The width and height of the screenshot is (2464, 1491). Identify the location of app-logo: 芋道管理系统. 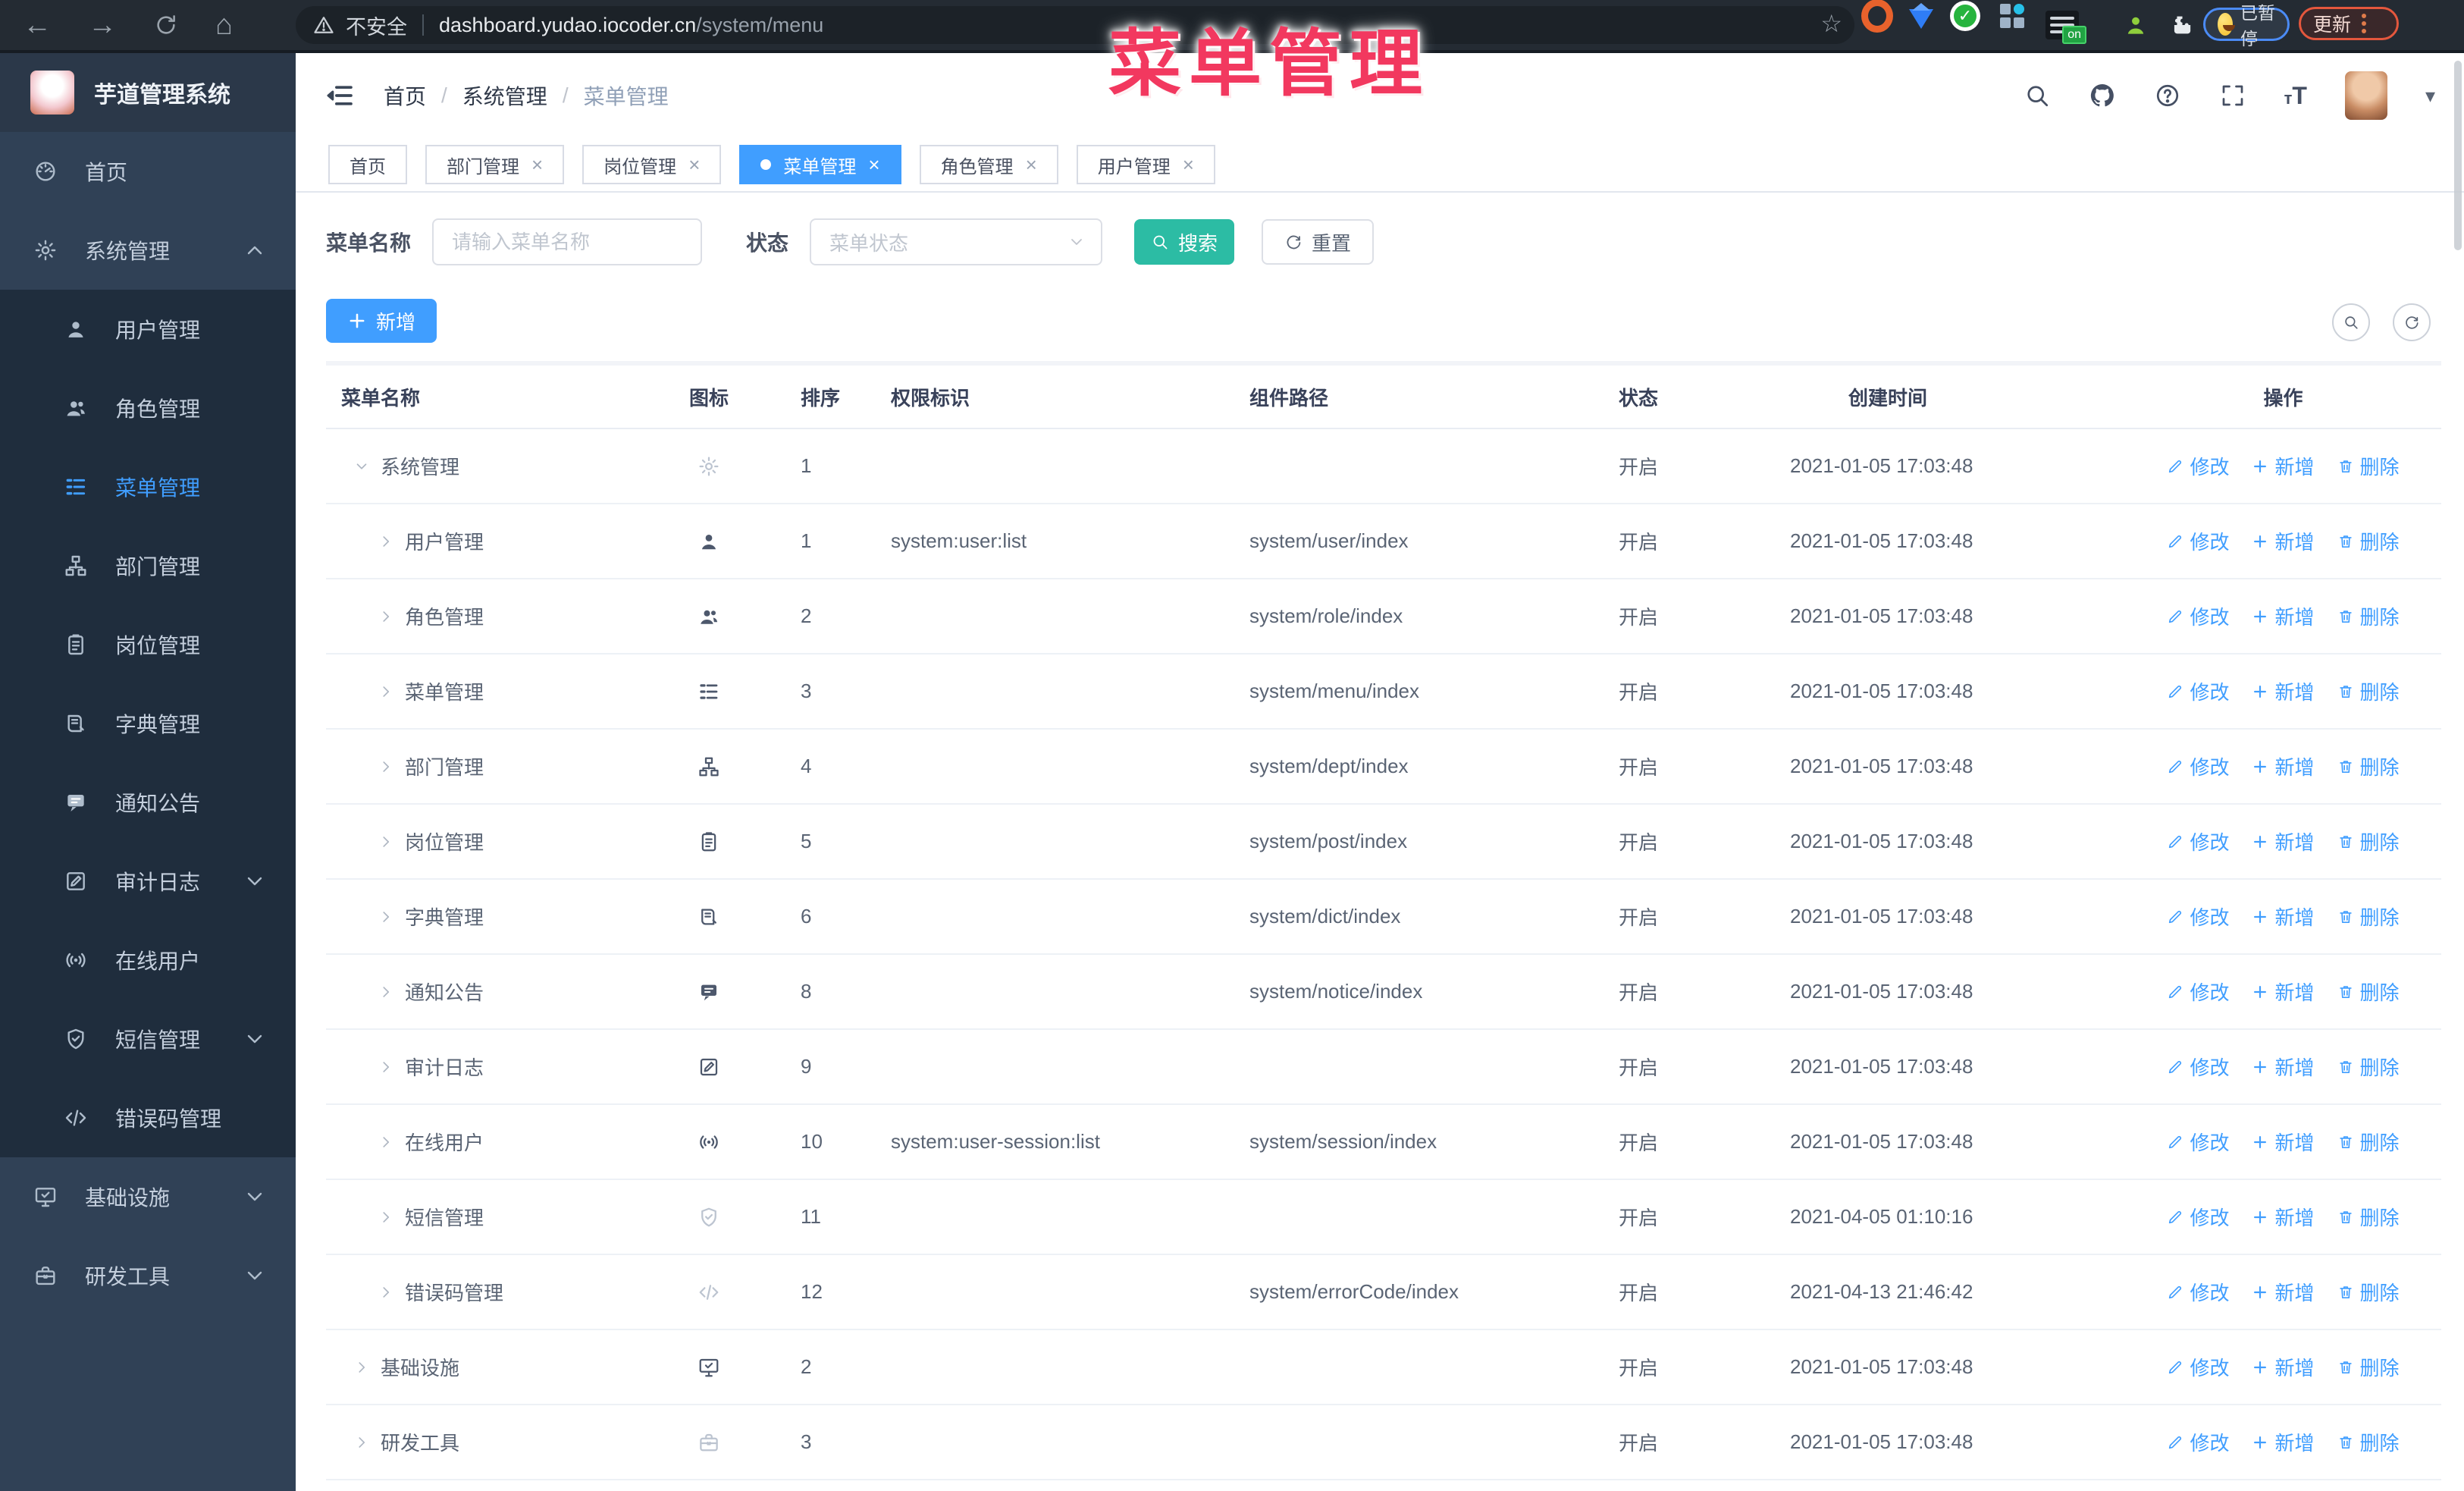
(148, 92).